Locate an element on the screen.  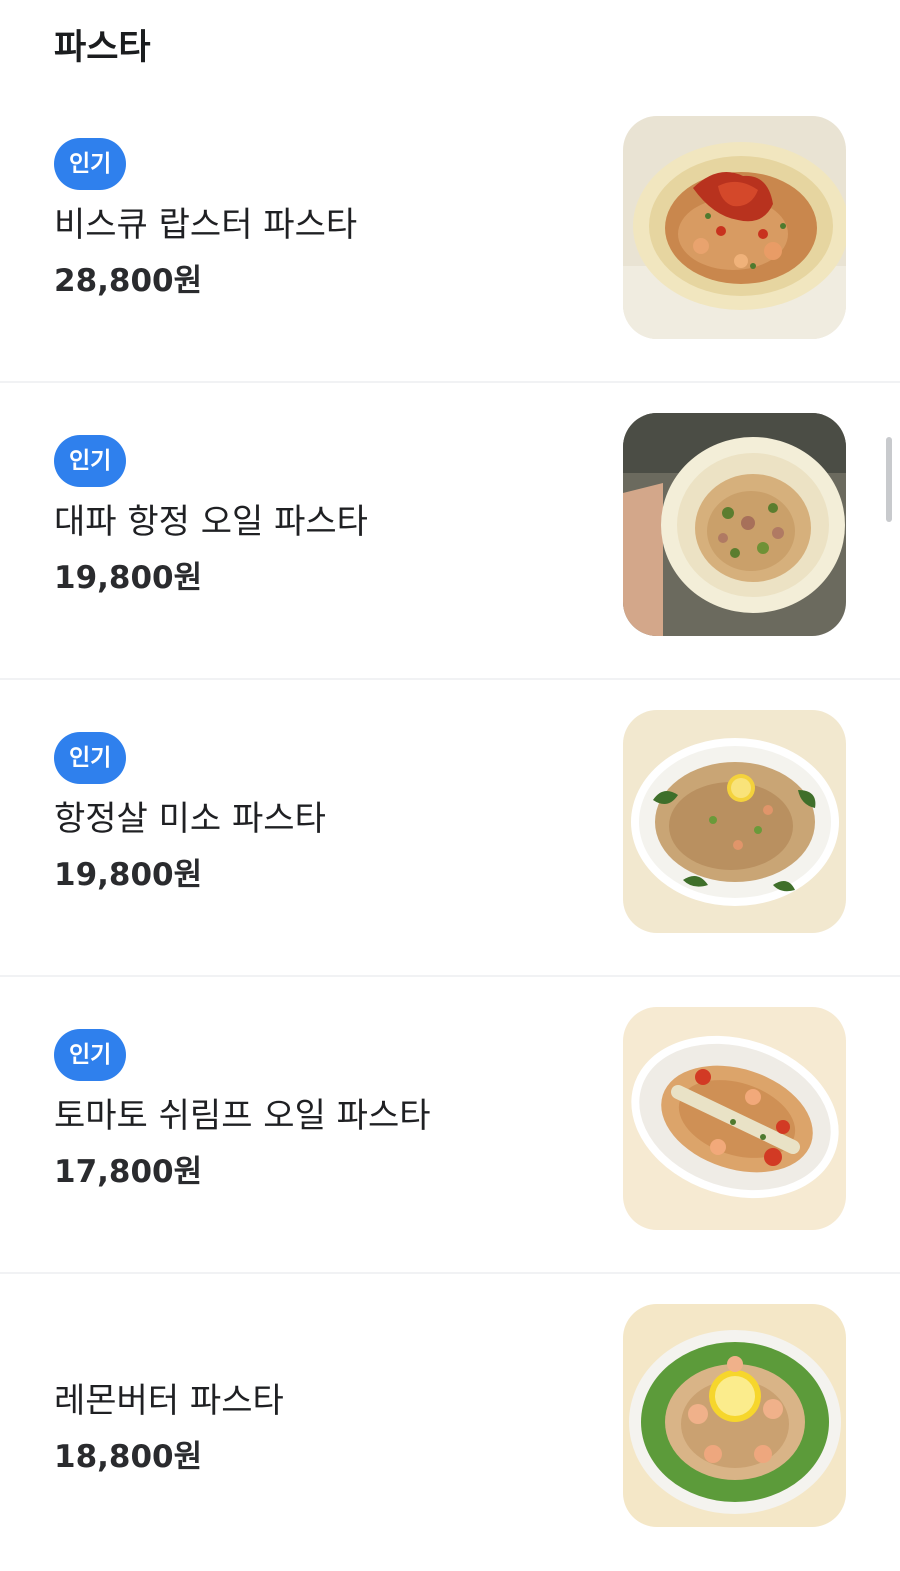
menu-item-name: 토마토 쉬림프 오일 파스타 is located at coordinates (242, 1116).